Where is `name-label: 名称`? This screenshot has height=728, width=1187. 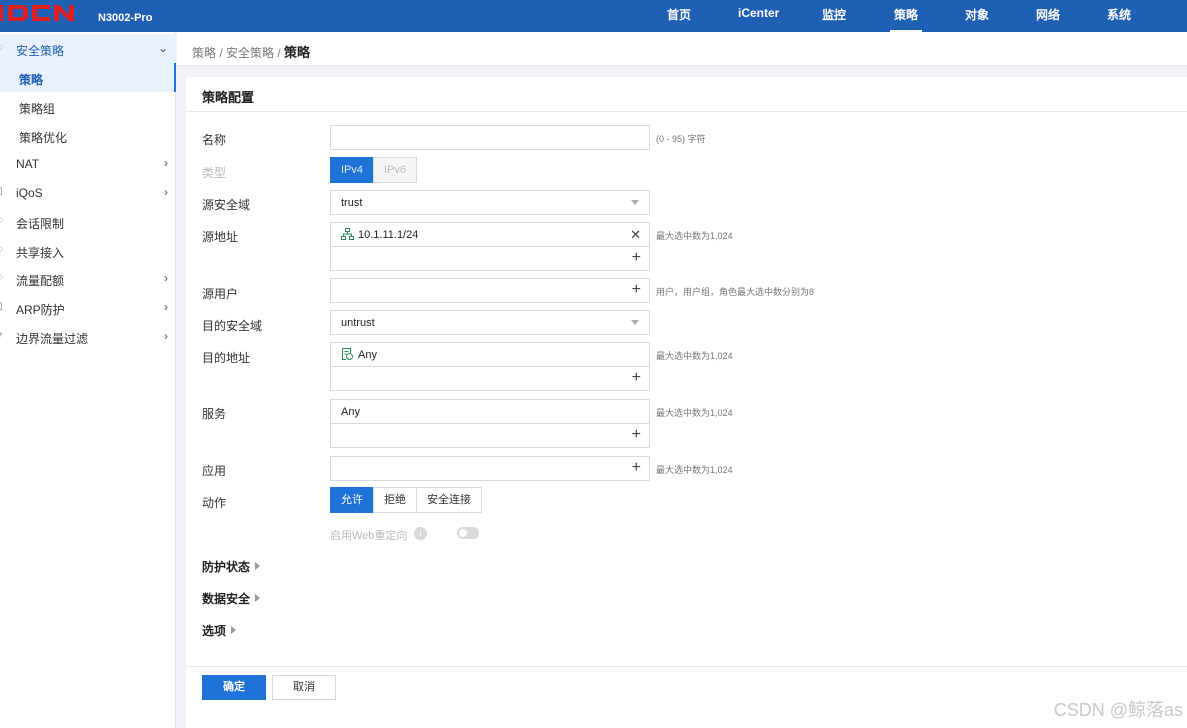
name-label: 名称 is located at coordinates (214, 140).